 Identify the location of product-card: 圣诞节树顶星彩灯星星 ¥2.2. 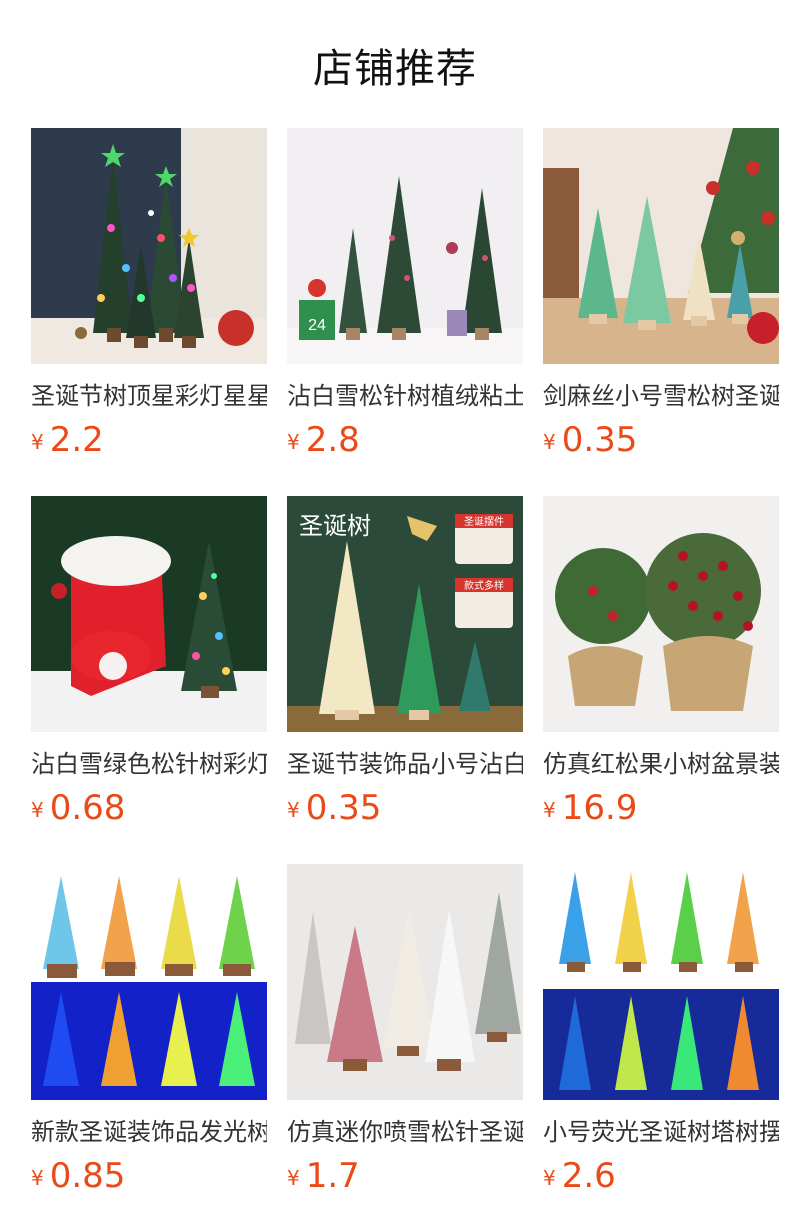
(149, 297).